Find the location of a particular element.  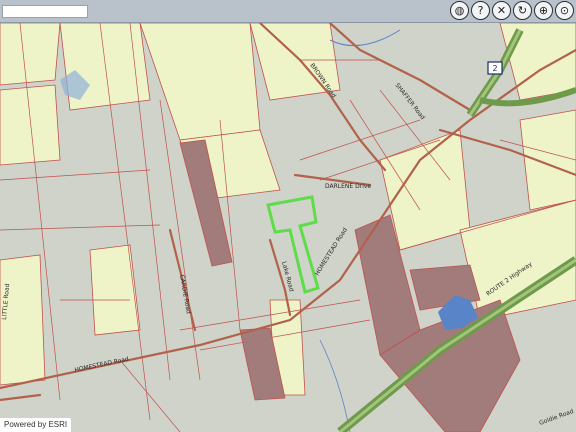

pan-icon: ↻ is located at coordinates (522, 10).